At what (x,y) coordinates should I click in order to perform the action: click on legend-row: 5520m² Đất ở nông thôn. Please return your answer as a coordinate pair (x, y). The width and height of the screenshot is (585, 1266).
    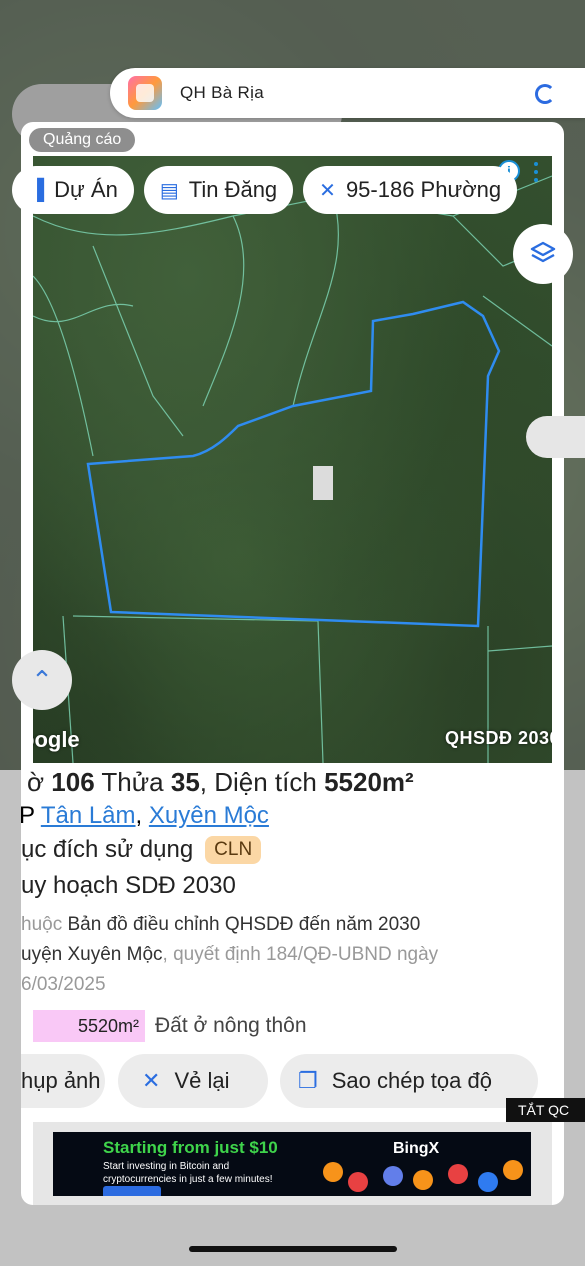
    Looking at the image, I should click on (292, 1026).